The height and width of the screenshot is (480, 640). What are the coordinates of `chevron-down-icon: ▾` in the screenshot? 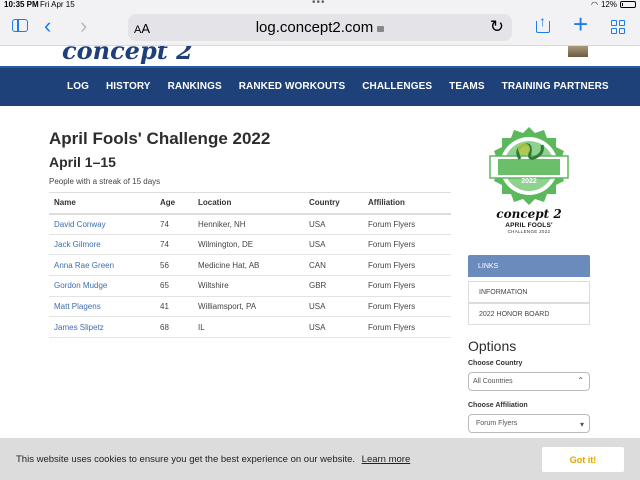 It's located at (581, 424).